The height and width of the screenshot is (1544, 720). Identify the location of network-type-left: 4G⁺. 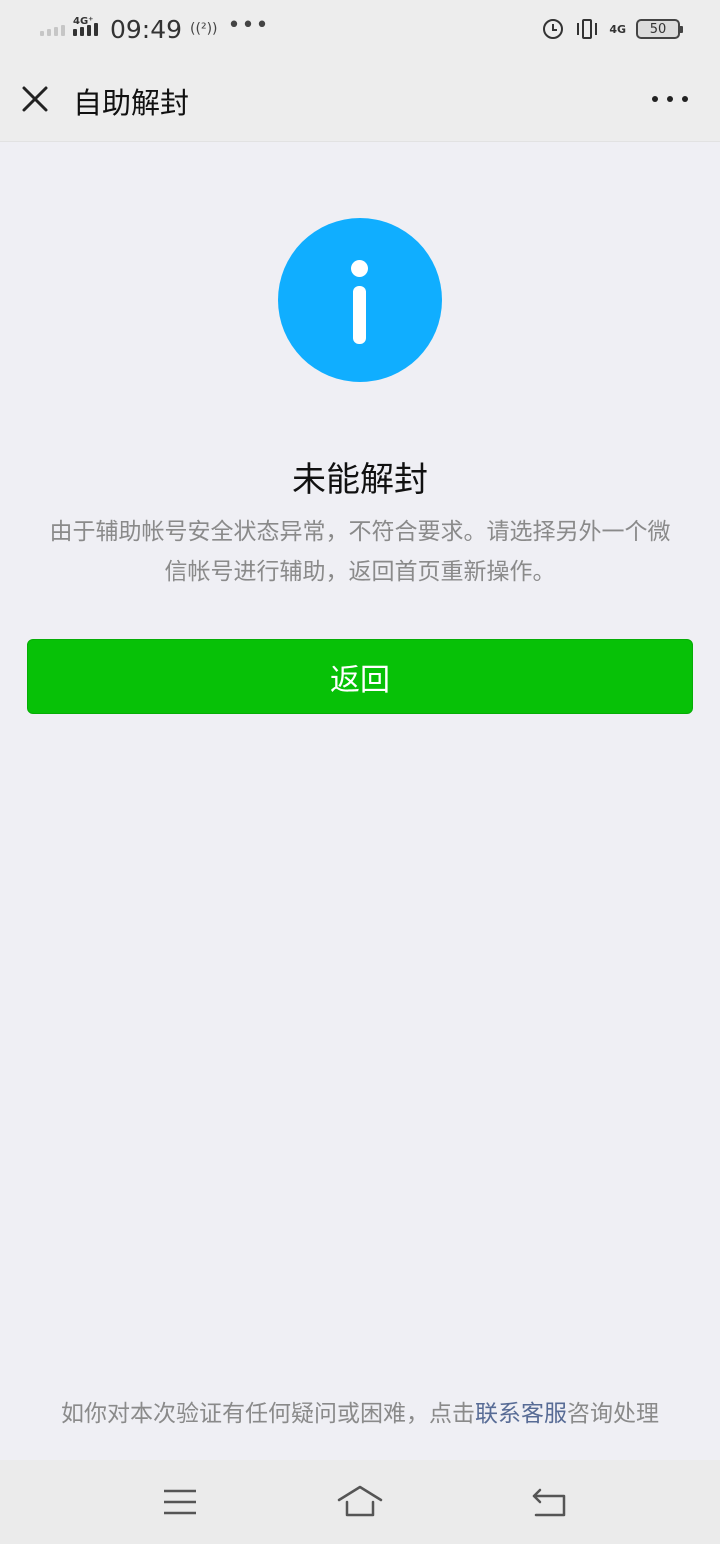
(83, 21).